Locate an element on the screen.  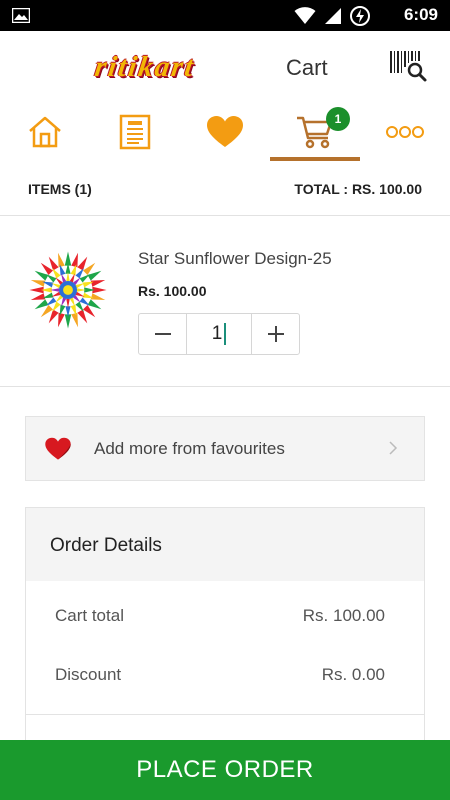
minus-icon is located at coordinates (162, 334).